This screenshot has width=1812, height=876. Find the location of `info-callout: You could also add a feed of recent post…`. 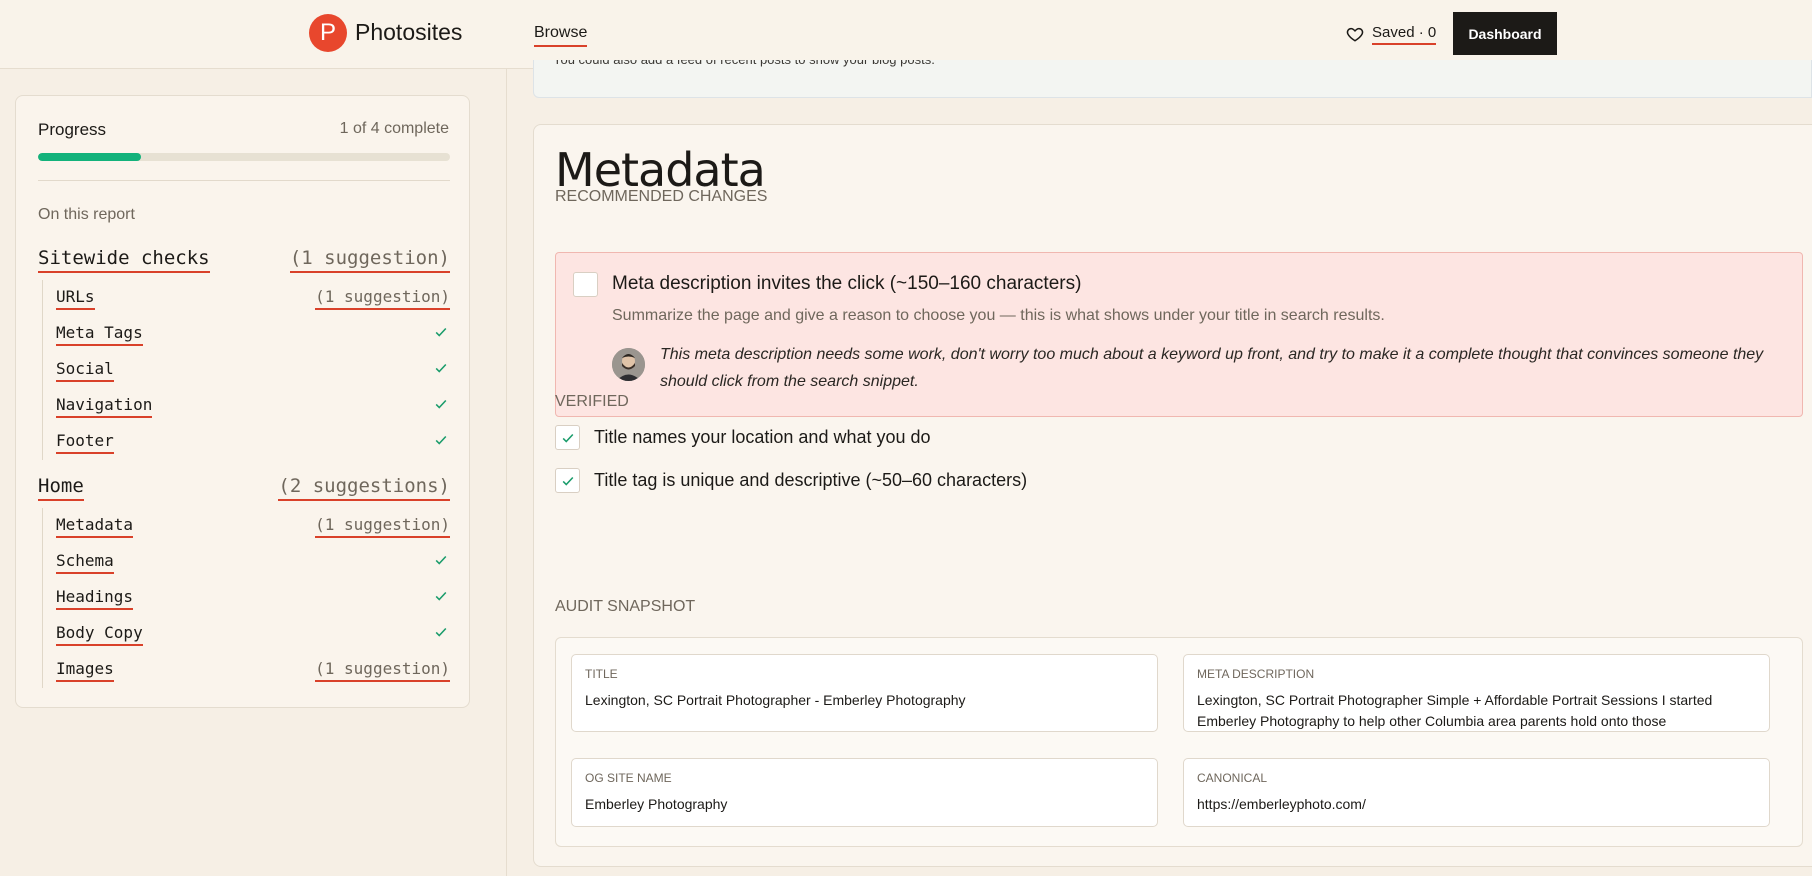

info-callout: You could also add a feed of recent post… is located at coordinates (1172, 79).